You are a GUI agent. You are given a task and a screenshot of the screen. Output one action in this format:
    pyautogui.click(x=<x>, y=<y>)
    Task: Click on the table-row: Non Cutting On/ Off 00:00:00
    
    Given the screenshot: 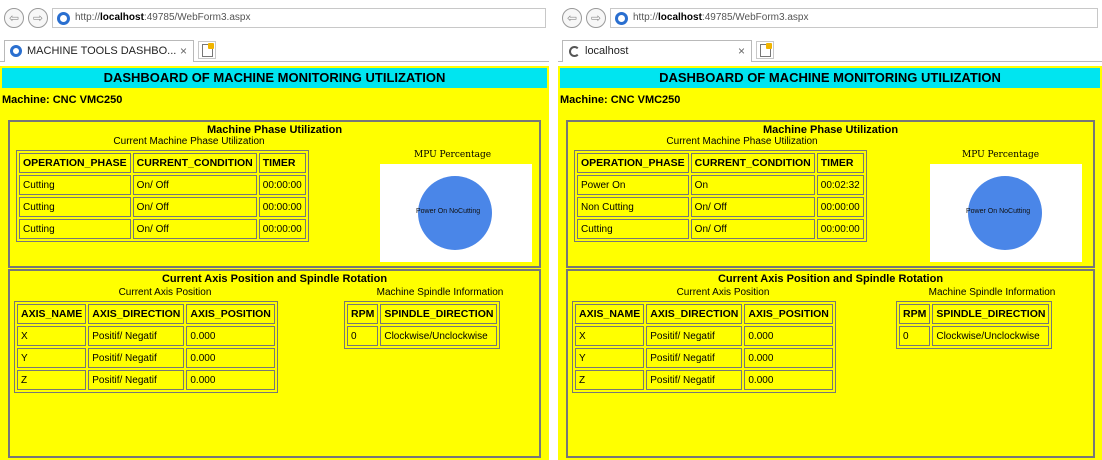 What is the action you would take?
    pyautogui.click(x=720, y=207)
    